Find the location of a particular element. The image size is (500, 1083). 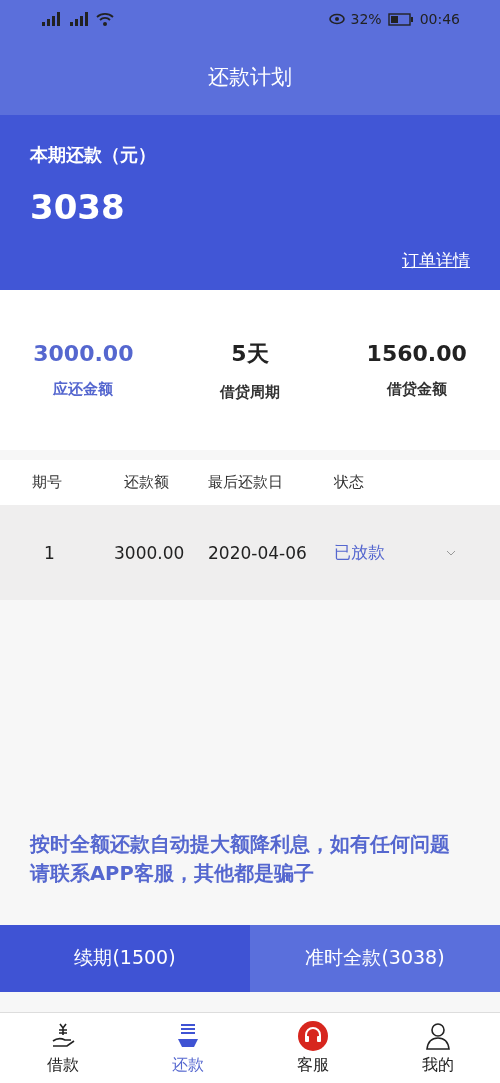

column-header: 最后还款日 is located at coordinates (245, 482).